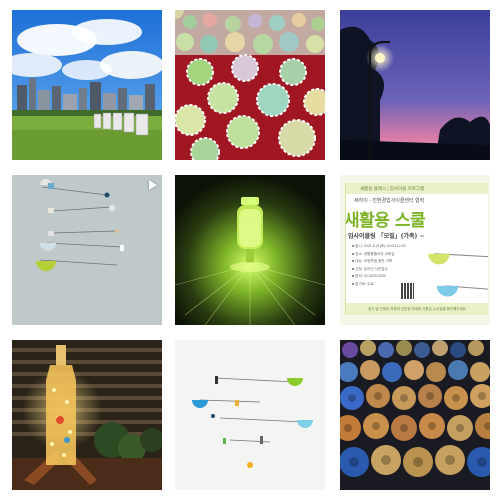 This screenshot has height=500, width=500. I want to click on grid-tile-street-lamp, so click(415, 85).